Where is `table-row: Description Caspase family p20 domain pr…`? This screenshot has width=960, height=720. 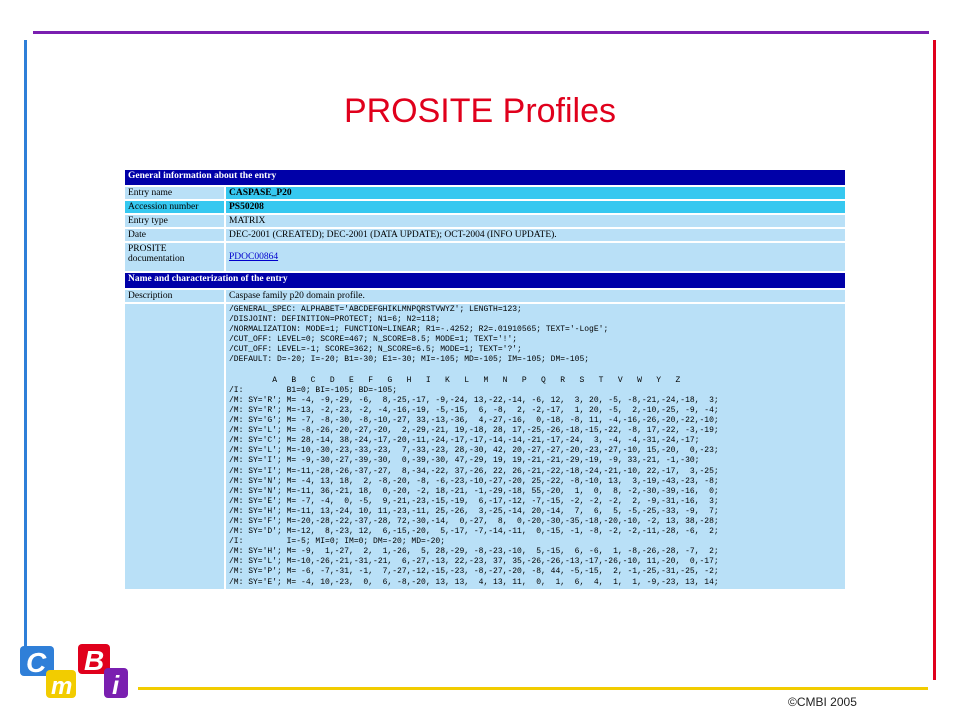
table-row: Description Caspase family p20 domain pr… is located at coordinates (485, 296).